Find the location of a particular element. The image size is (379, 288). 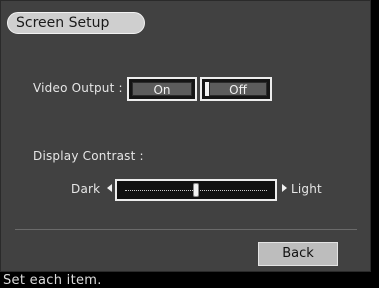

arrow-right-icon is located at coordinates (284, 188).